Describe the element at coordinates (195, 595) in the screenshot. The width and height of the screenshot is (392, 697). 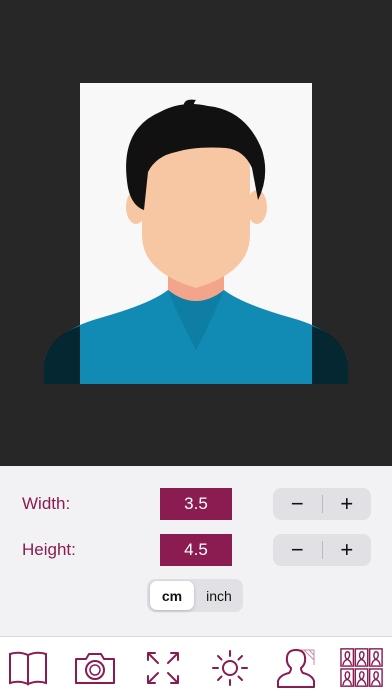
I see `unit-segmented-control: cm inch` at that location.